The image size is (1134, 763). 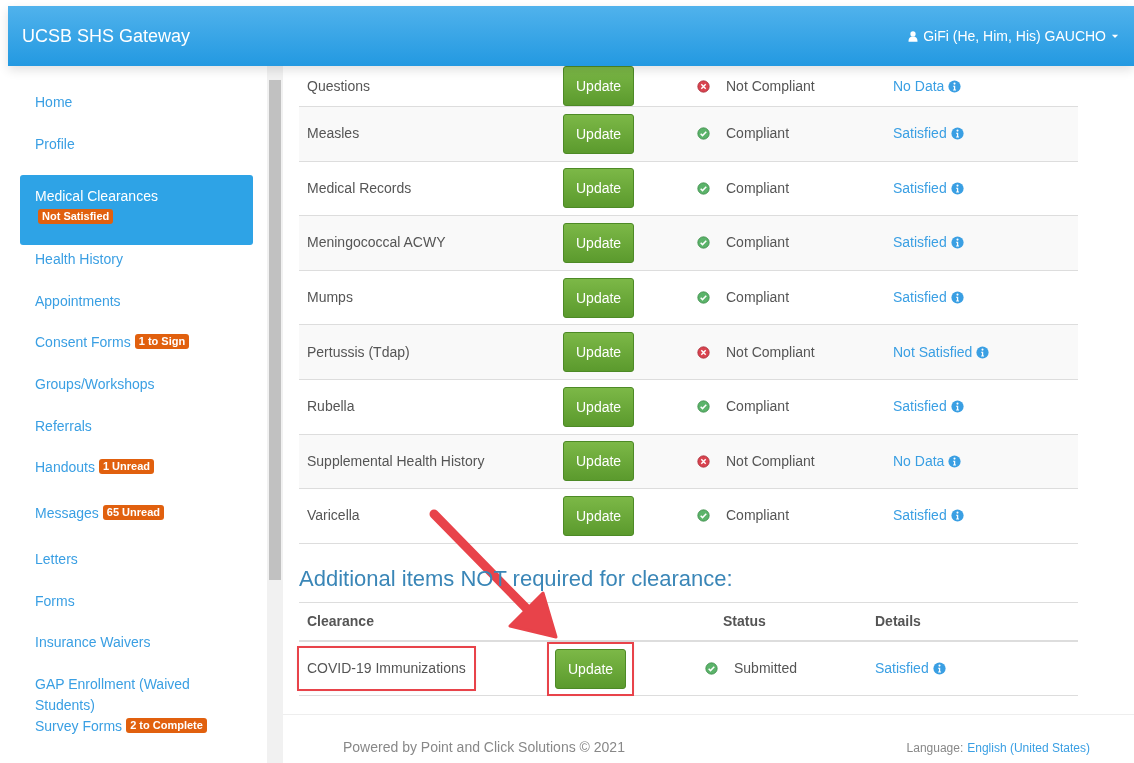 What do you see at coordinates (744, 621) in the screenshot?
I see `column-header: Status` at bounding box center [744, 621].